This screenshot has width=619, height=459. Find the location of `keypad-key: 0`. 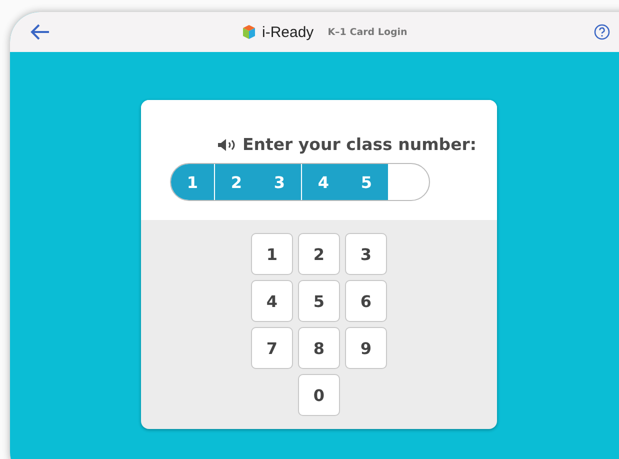

keypad-key: 0 is located at coordinates (319, 395).